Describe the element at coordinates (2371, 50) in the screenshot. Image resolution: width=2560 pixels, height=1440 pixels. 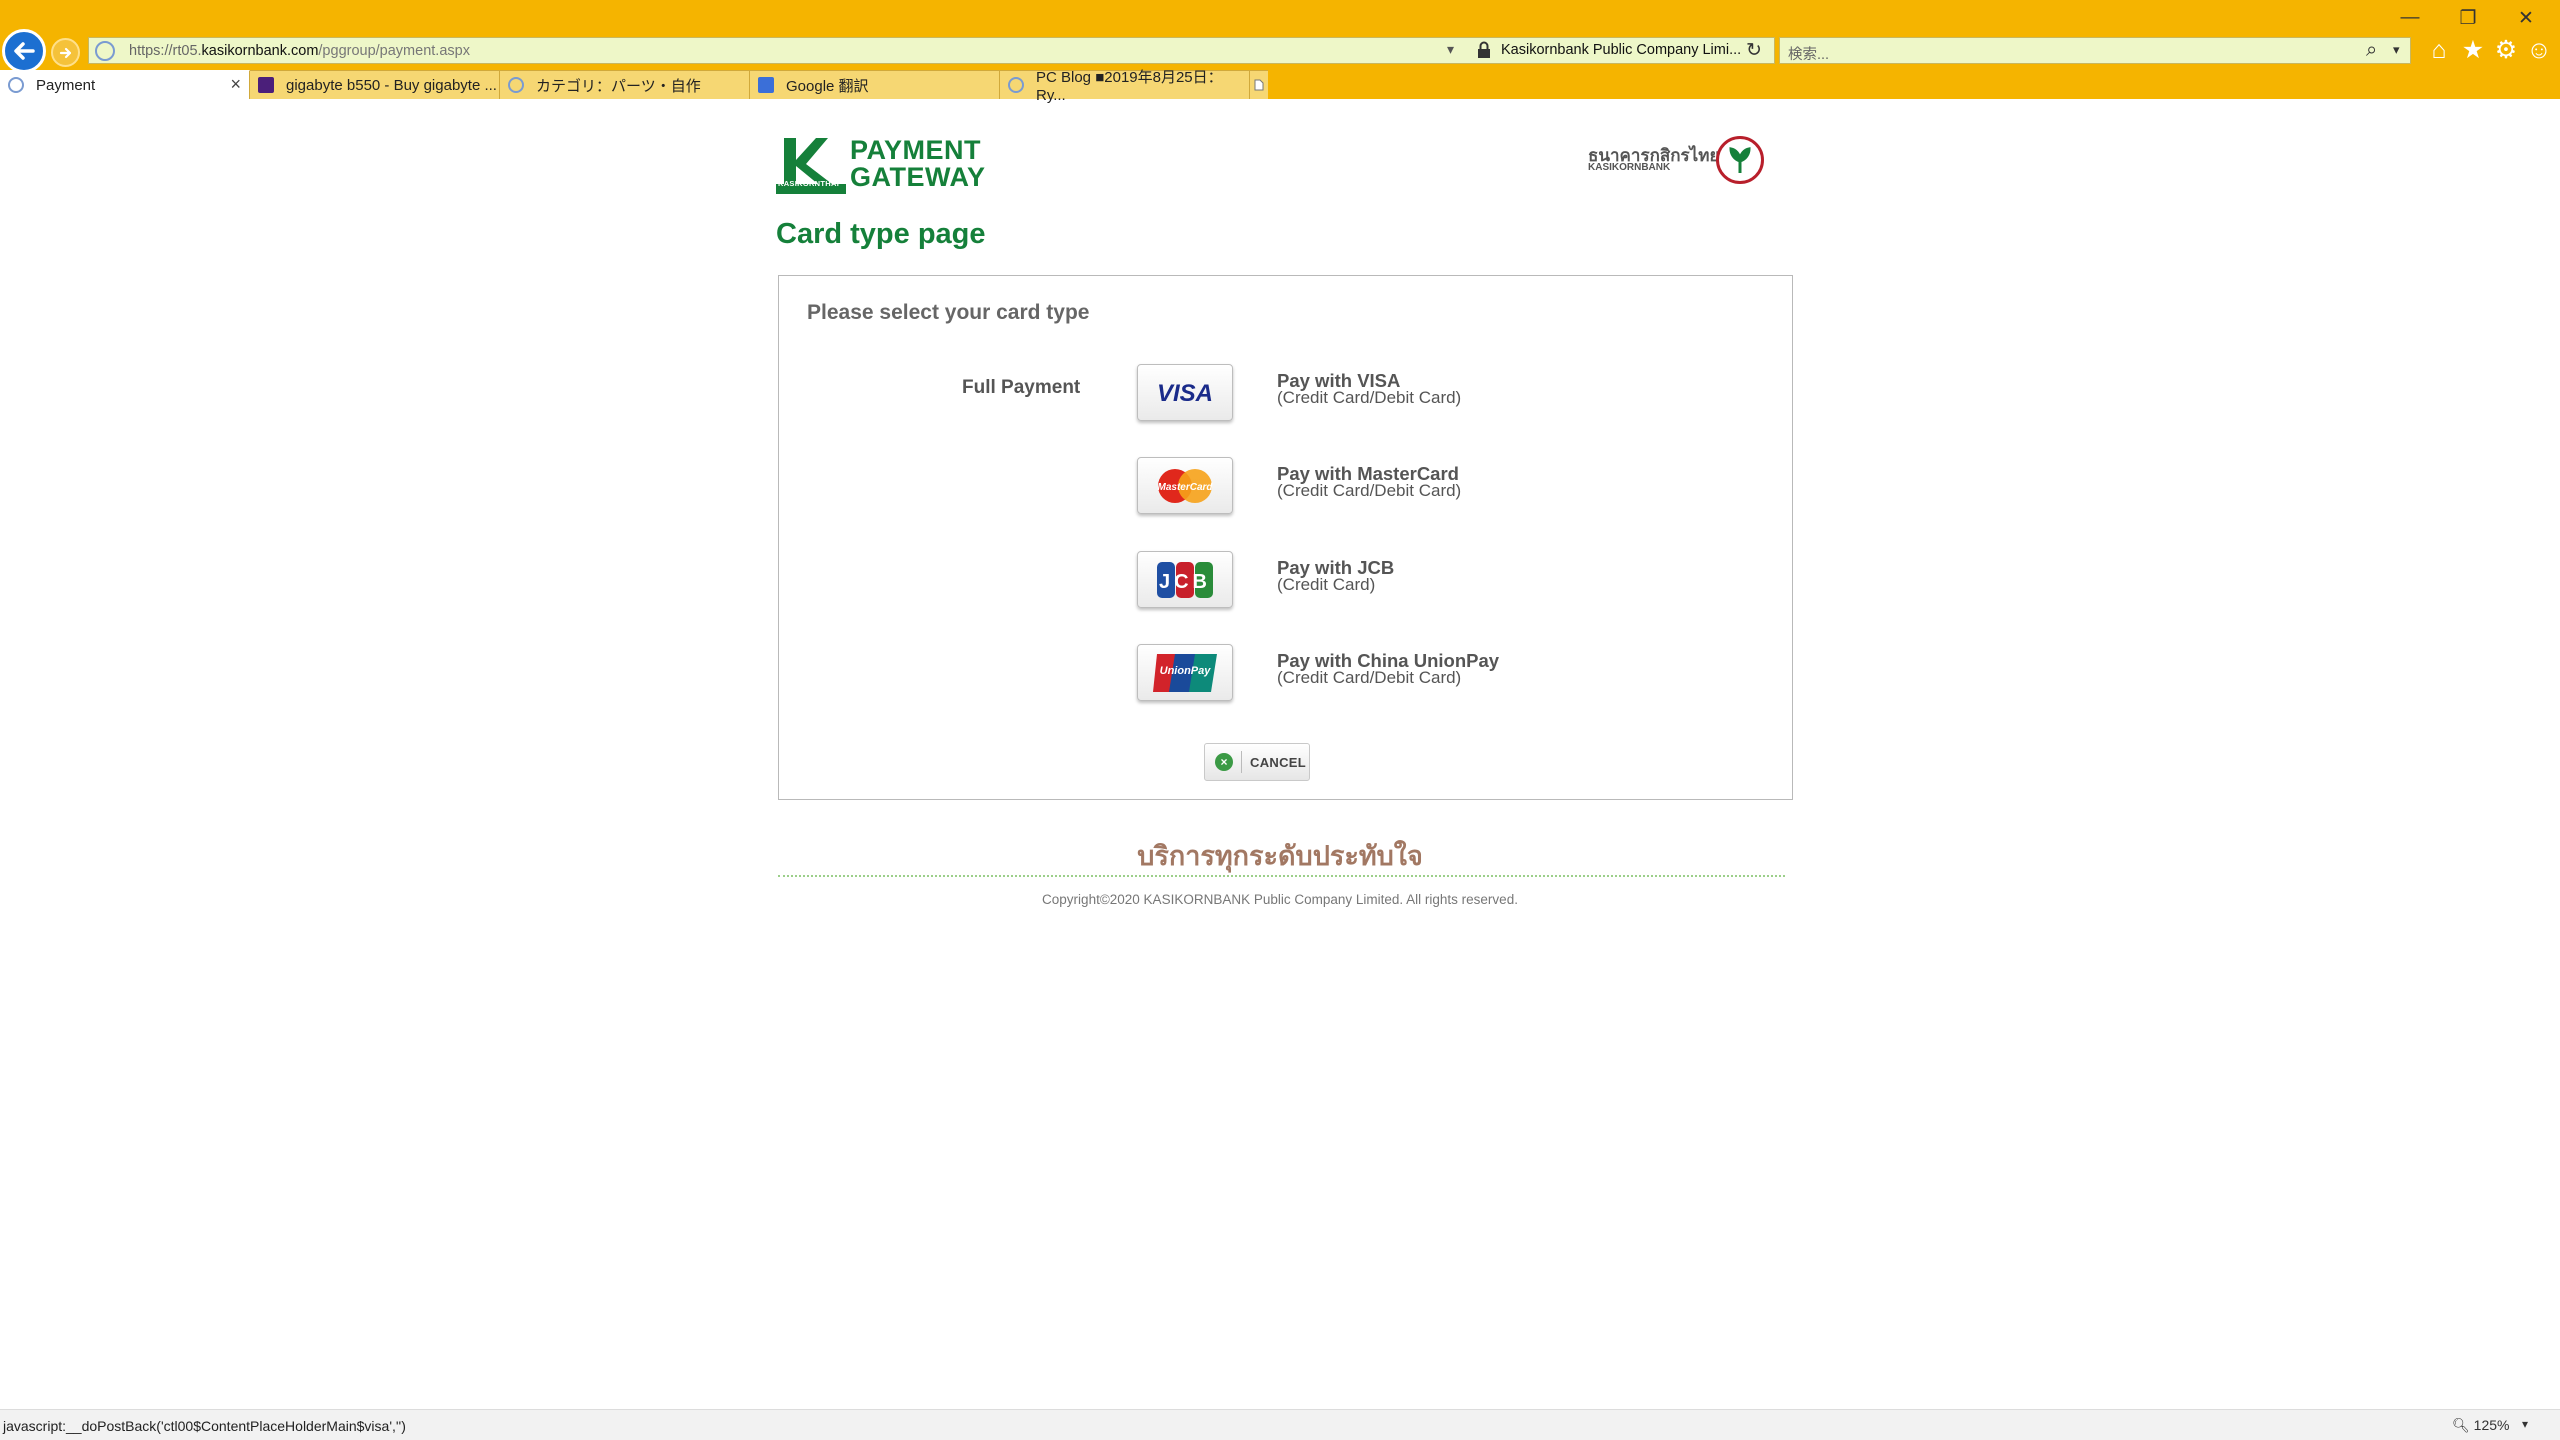
I see `search-icon: ⌕` at that location.